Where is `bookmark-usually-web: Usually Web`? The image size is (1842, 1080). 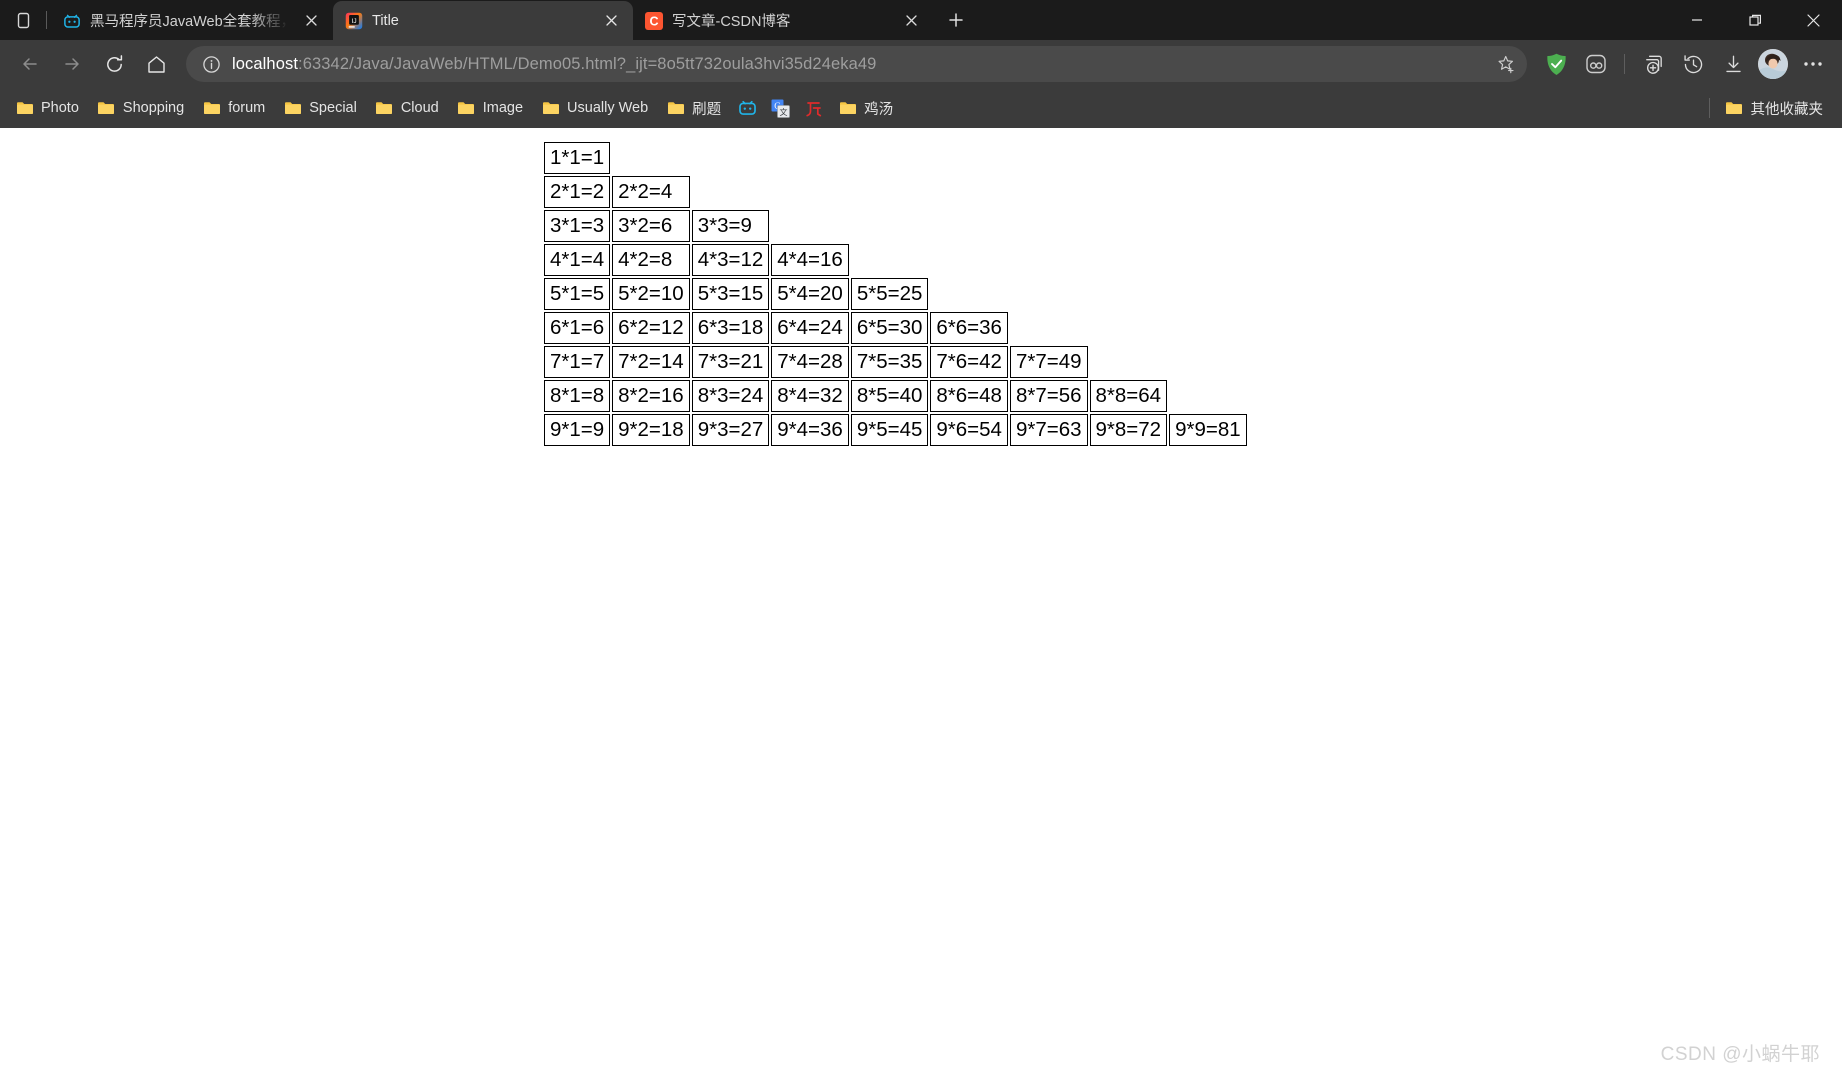
bookmark-usually-web: Usually Web is located at coordinates (595, 108).